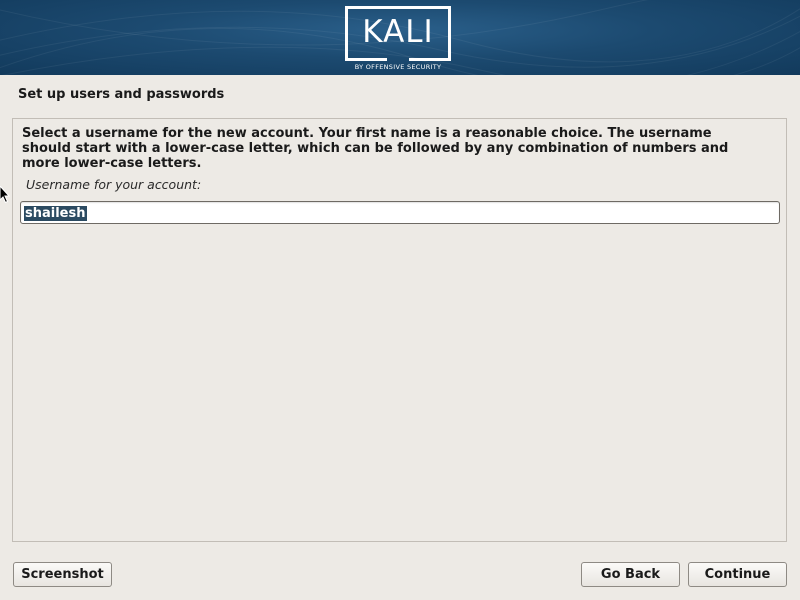 The image size is (800, 600). Describe the element at coordinates (5, 195) in the screenshot. I see `mouse-pointer-icon` at that location.